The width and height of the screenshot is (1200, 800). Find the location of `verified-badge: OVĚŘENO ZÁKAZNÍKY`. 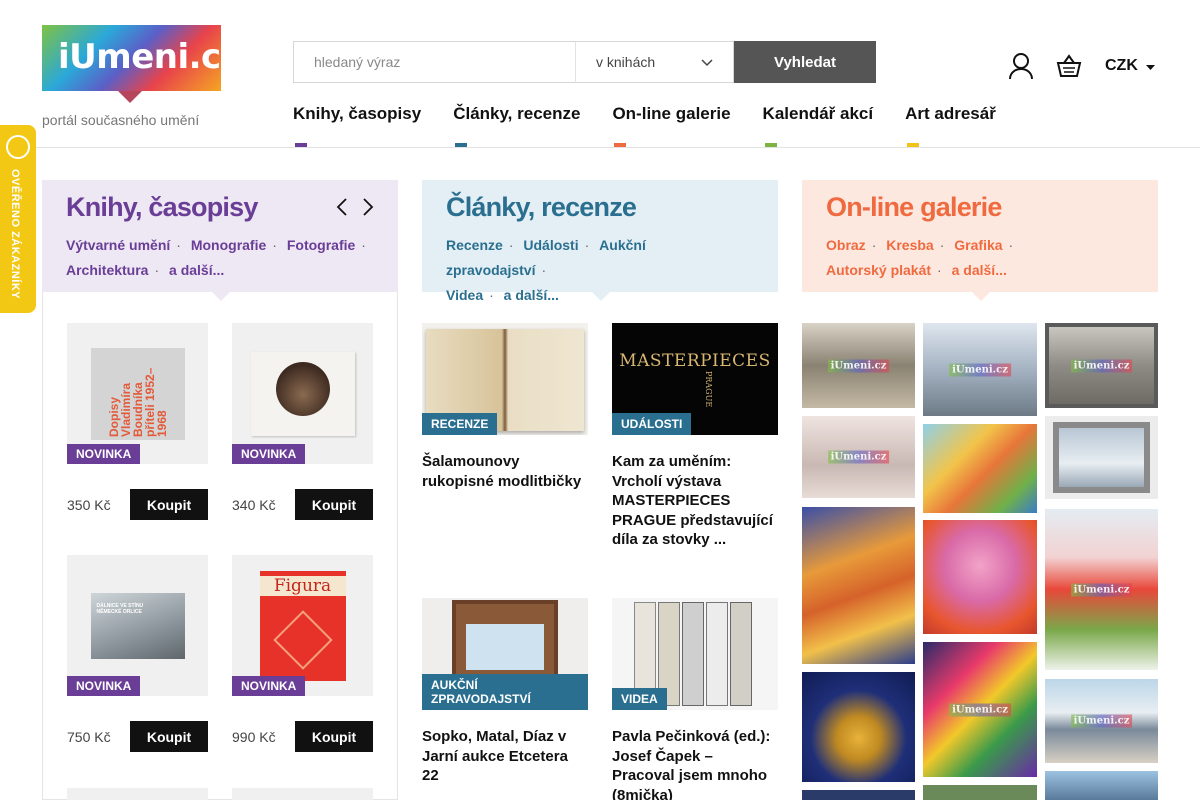

verified-badge: OVĚŘENO ZÁKAZNÍKY is located at coordinates (18, 219).